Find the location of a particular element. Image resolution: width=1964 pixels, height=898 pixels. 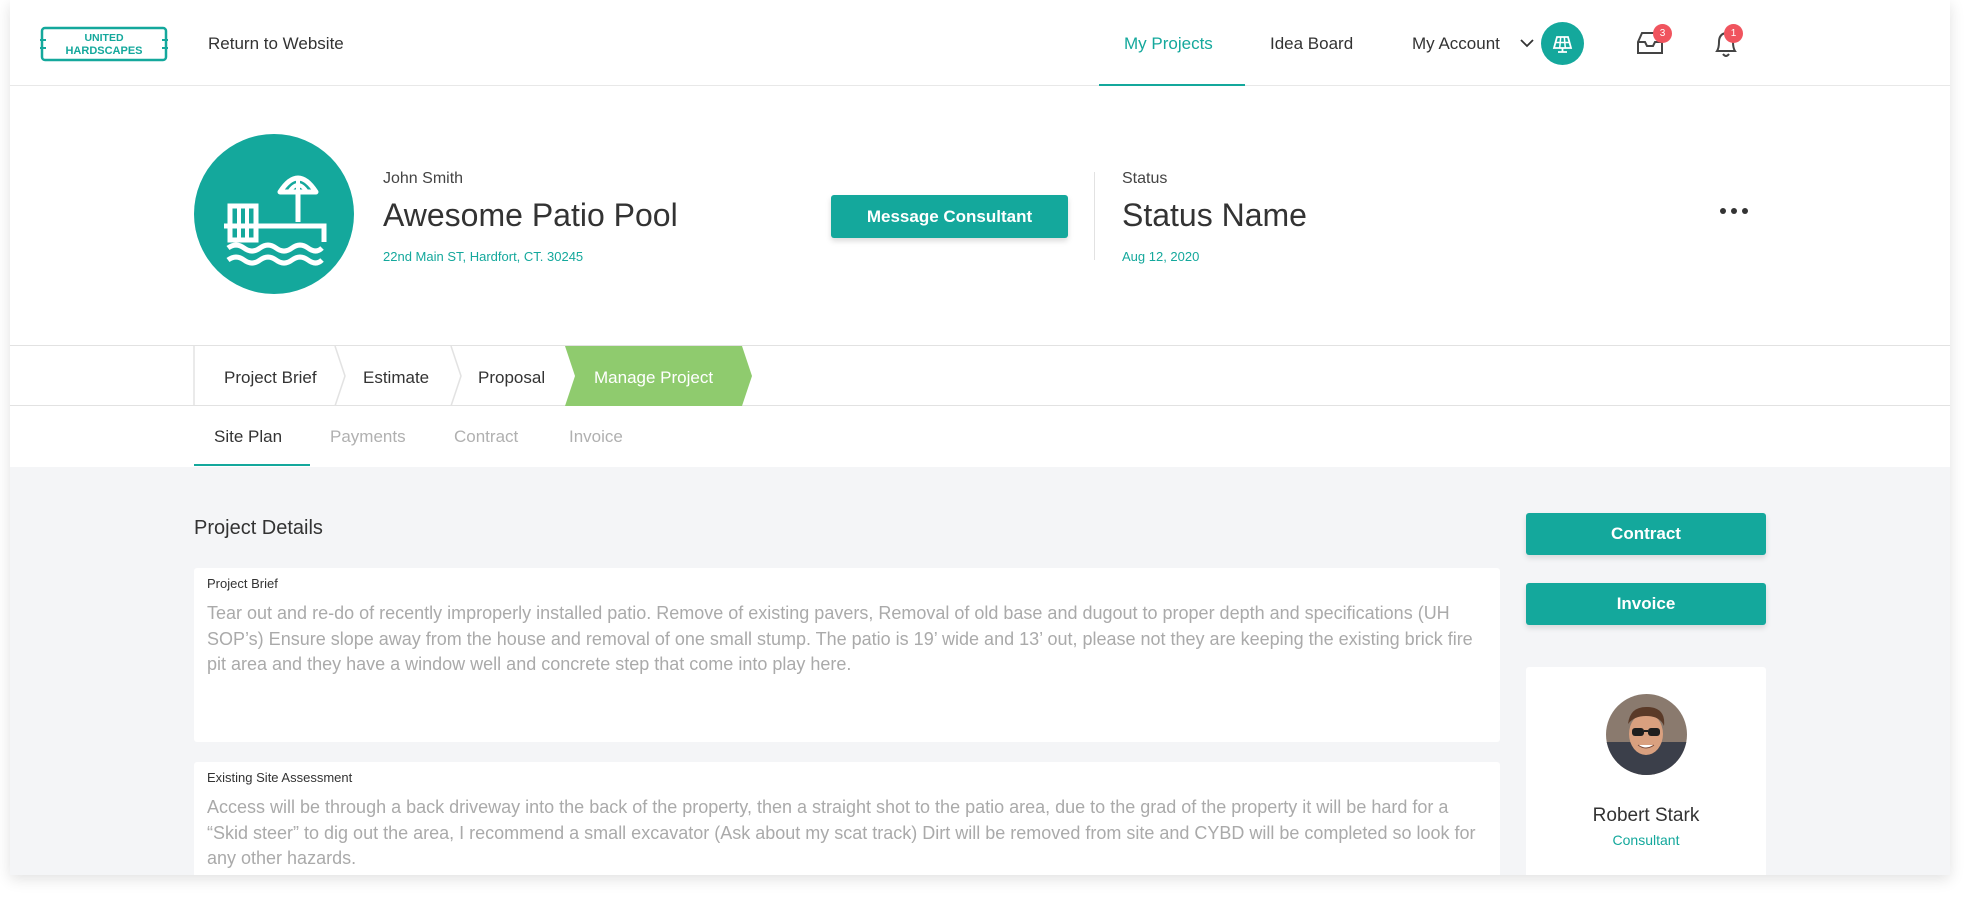

tab-payments: Payments is located at coordinates (368, 437).